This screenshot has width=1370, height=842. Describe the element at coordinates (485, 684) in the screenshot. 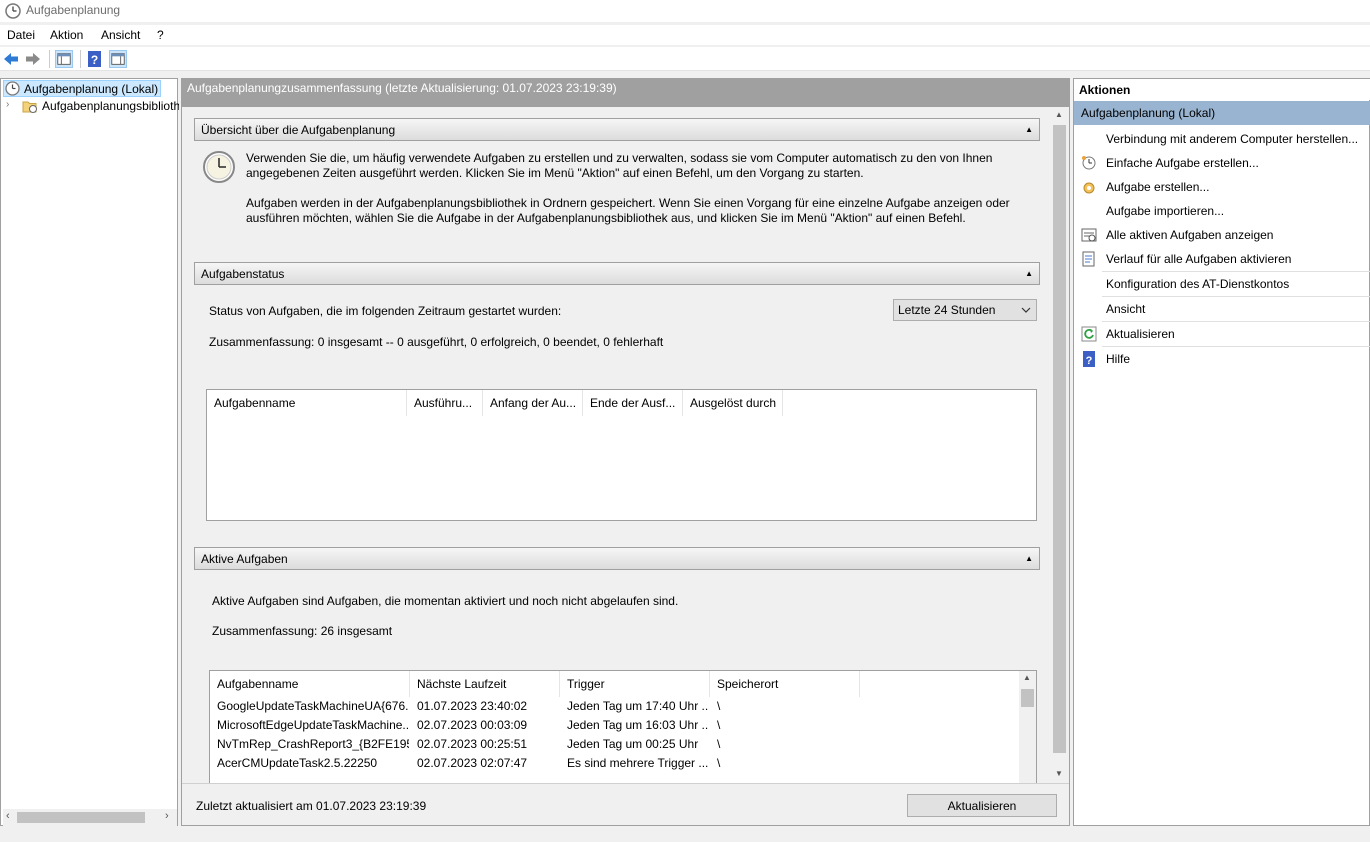

I see `column-header: Nächste Laufzeit` at that location.